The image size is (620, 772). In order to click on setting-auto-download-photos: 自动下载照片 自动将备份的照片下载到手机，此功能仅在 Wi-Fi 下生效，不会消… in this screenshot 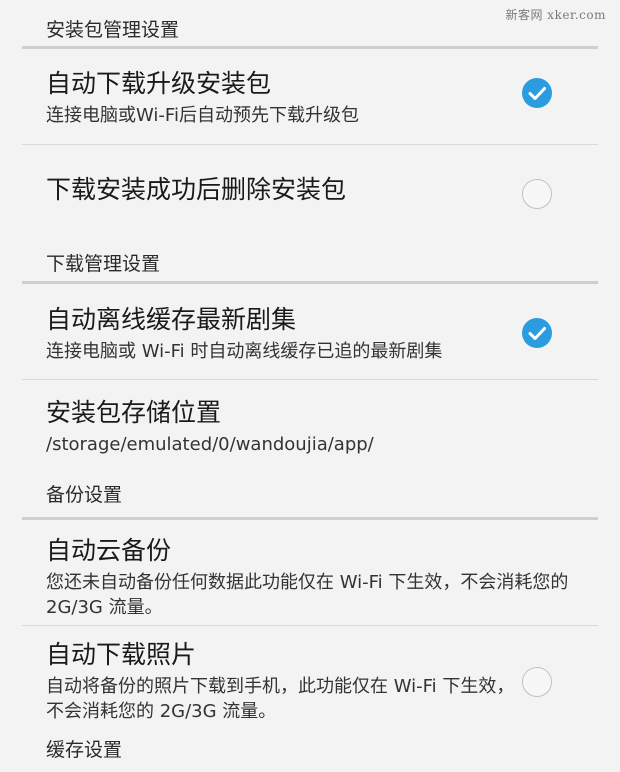, I will do `click(310, 678)`.